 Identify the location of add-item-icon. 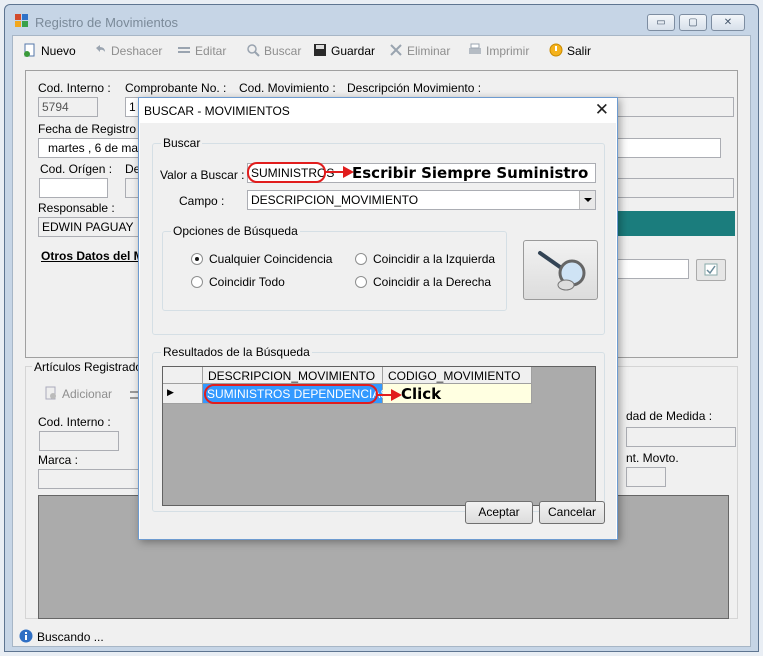
(51, 394).